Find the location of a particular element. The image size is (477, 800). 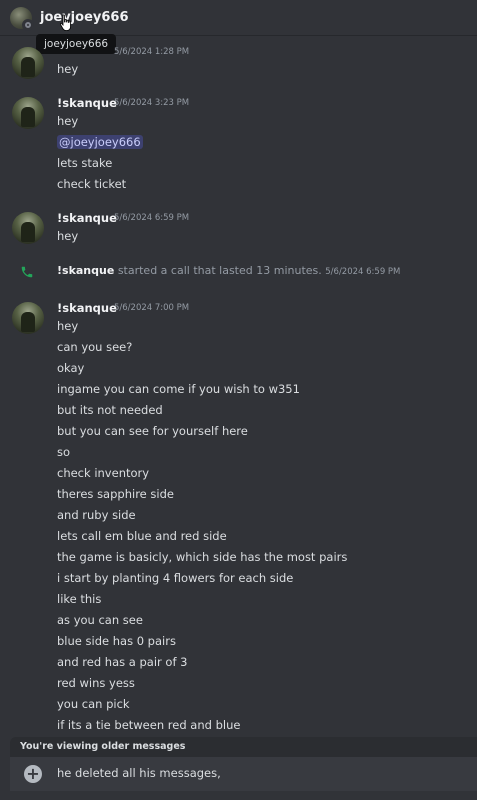

message-line: but its not needed is located at coordinates (110, 410).